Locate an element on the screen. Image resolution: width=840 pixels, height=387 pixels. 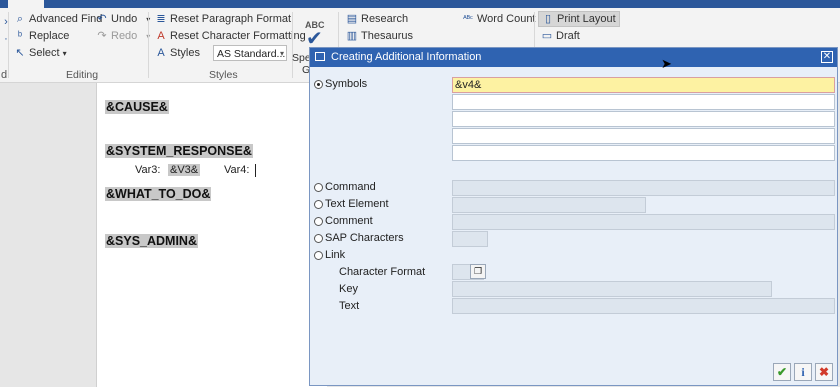
thesaurus-icon: ▥ is located at coordinates (352, 36).